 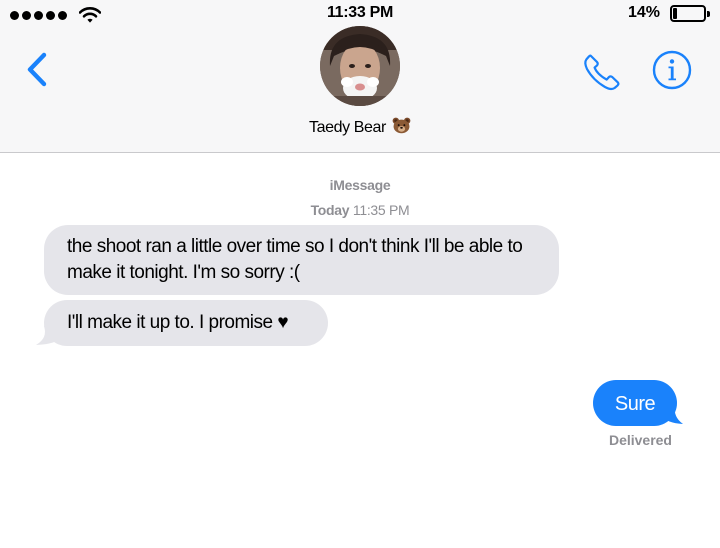 I want to click on outgoing-bubble-tail, so click(x=672, y=414).